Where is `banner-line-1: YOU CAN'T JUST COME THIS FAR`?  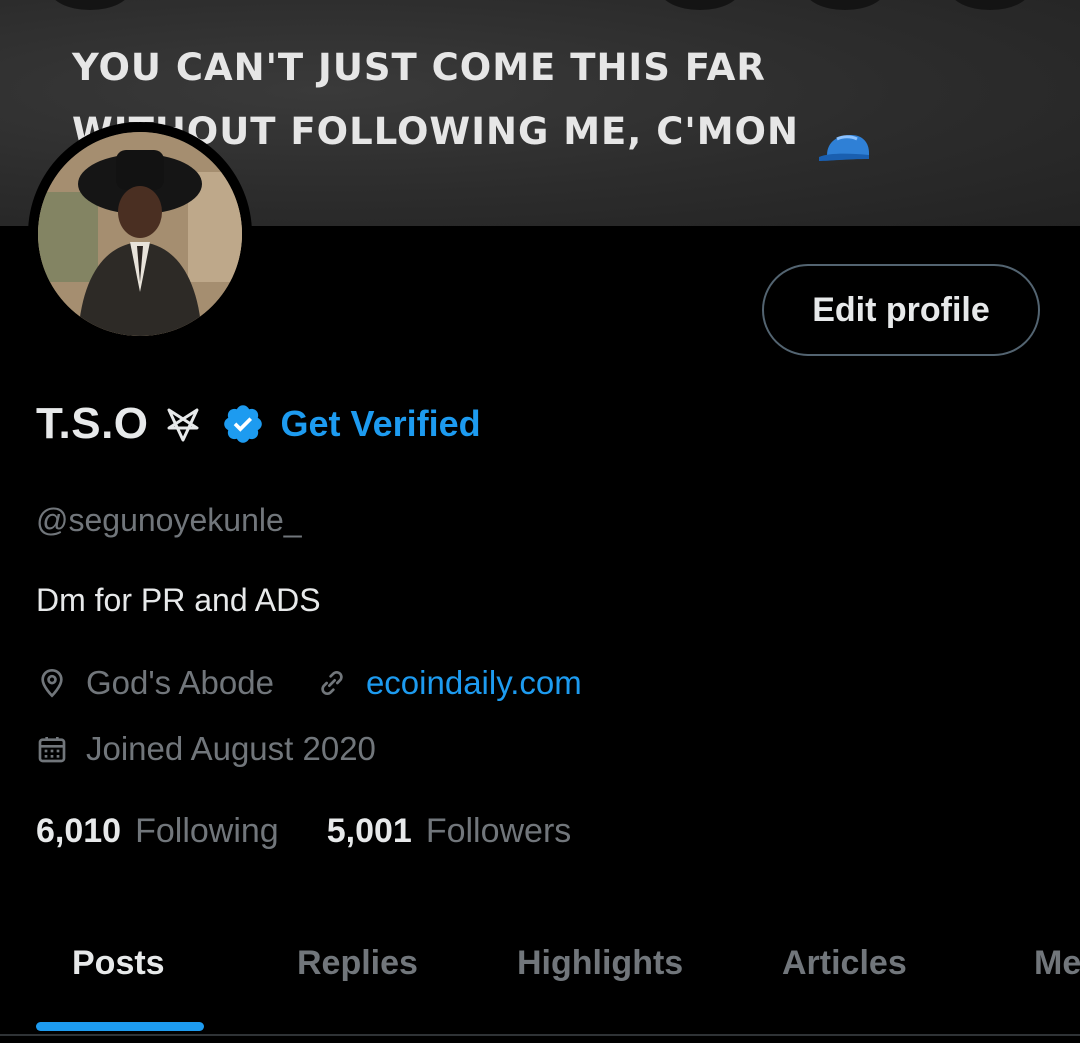 banner-line-1: YOU CAN'T JUST COME THIS FAR is located at coordinates (419, 67).